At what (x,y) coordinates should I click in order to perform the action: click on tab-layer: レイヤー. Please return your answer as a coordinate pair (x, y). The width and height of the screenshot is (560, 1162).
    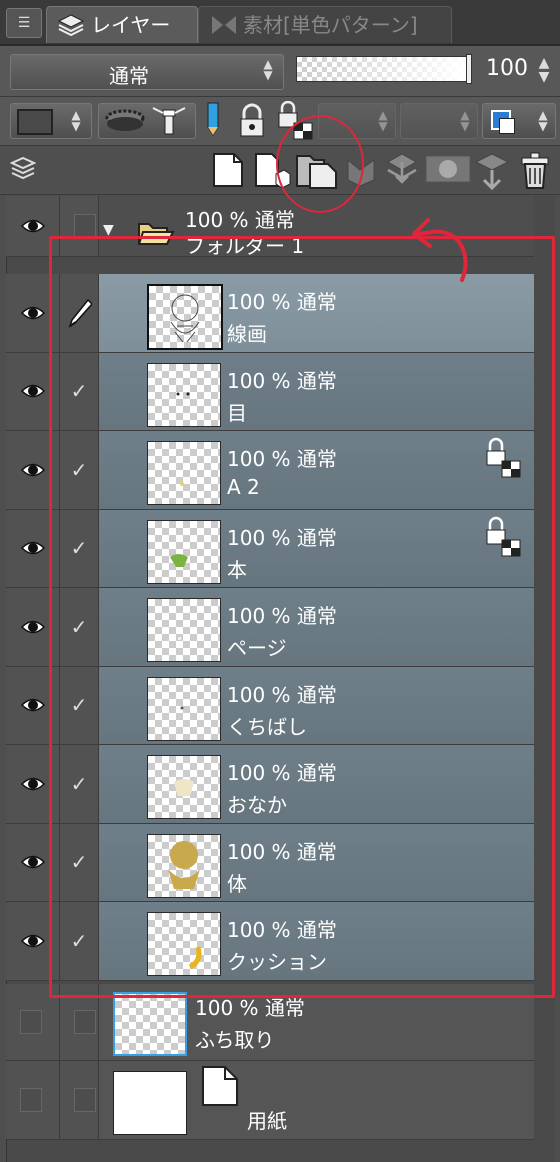
    Looking at the image, I should click on (122, 24).